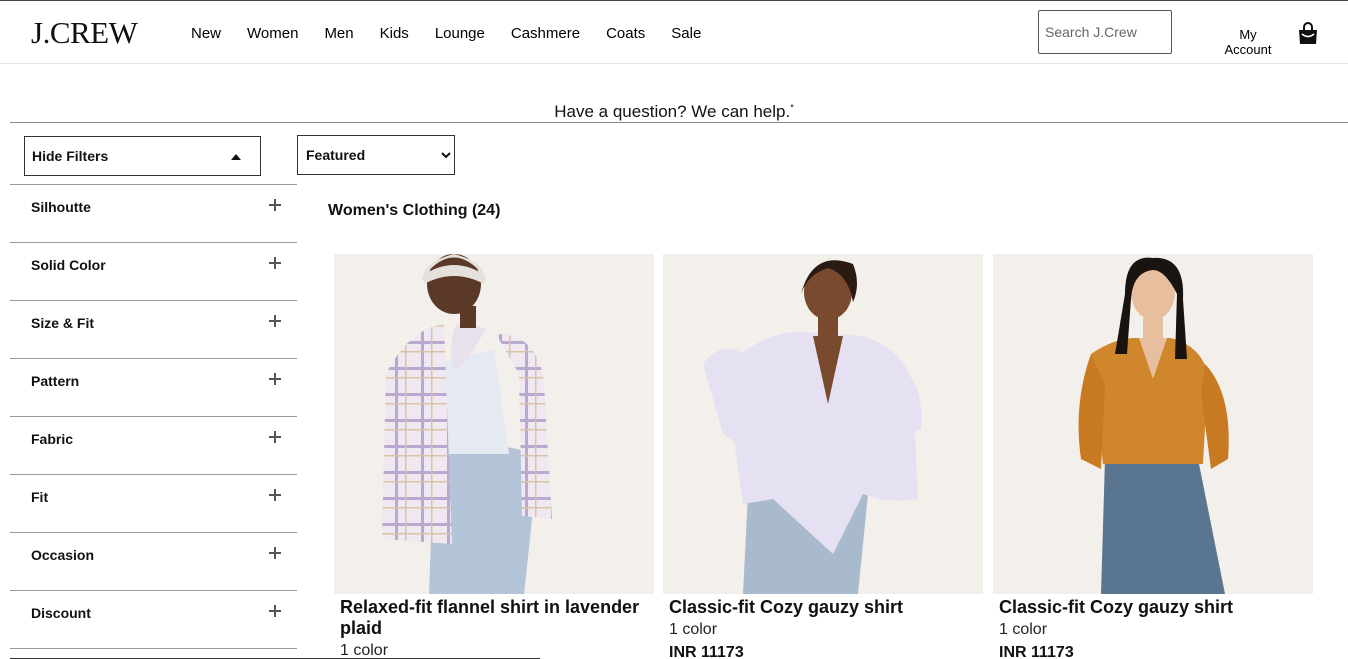 The height and width of the screenshot is (659, 1348). I want to click on filter-label: Occasion, so click(63, 555).